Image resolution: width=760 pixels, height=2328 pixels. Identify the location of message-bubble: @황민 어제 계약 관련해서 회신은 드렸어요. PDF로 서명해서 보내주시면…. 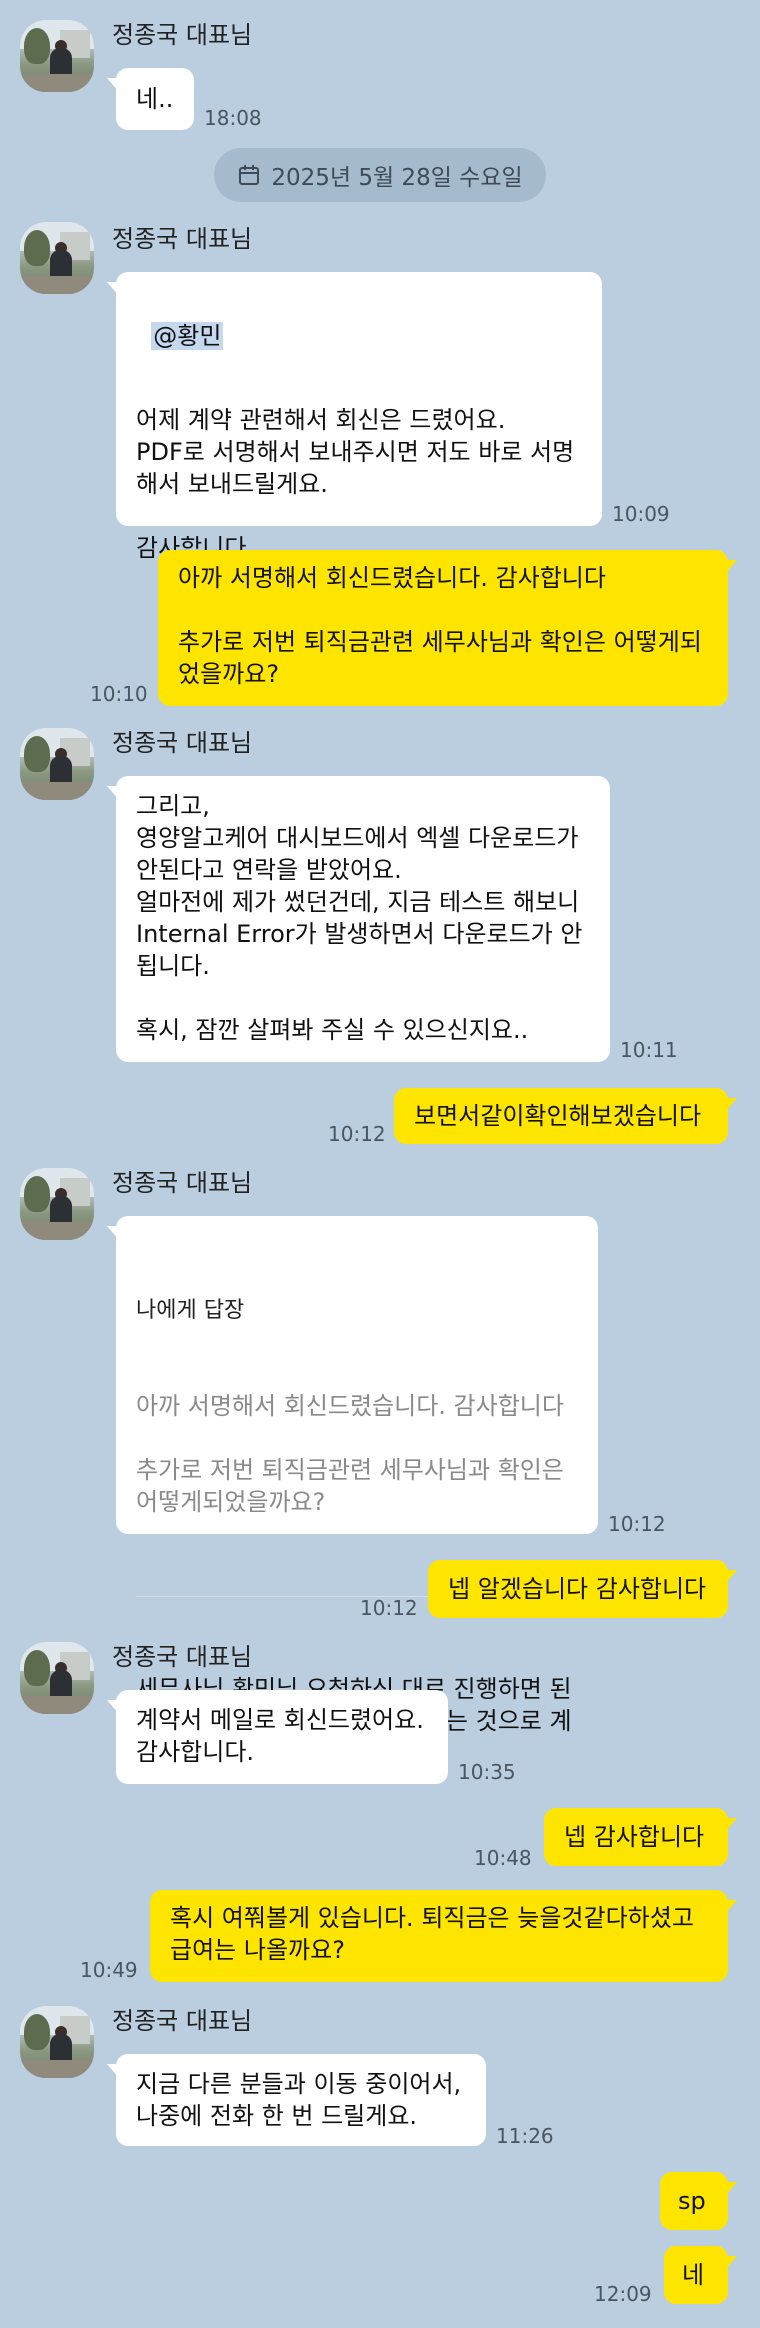
(354, 417).